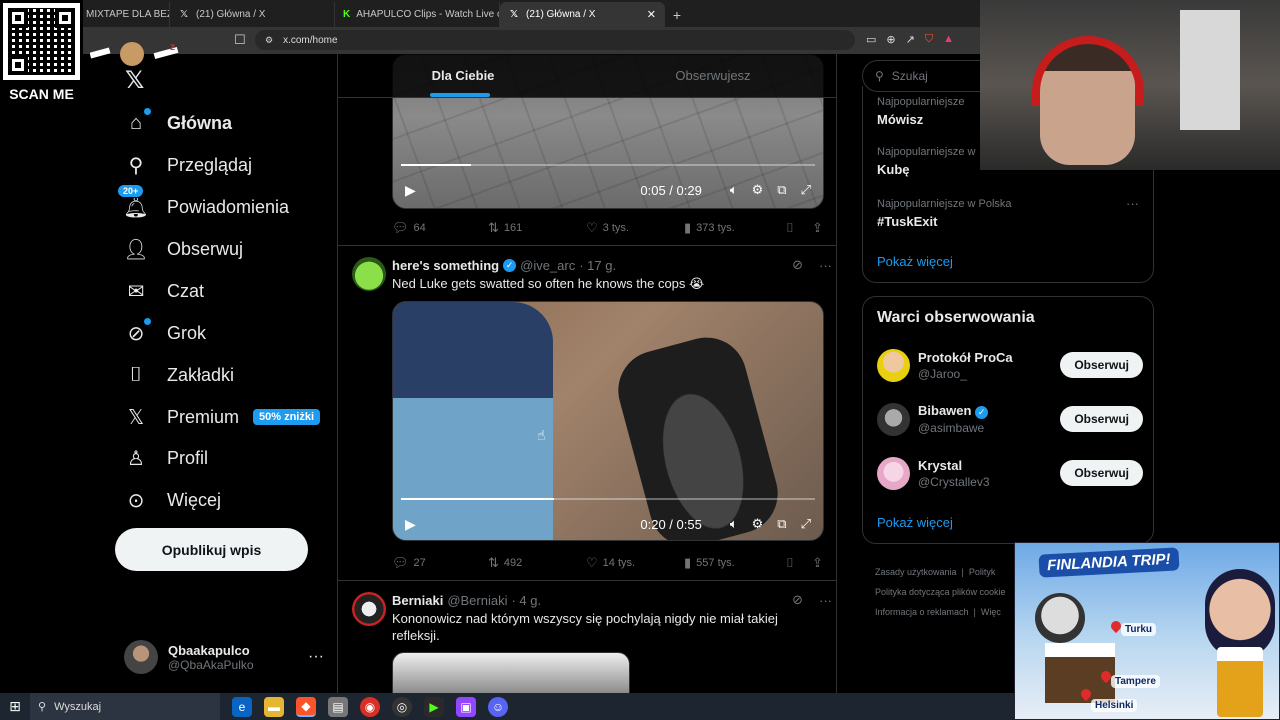 The image size is (1280, 720). I want to click on nav-bookmarks: ⌷ Zakładki, so click(178, 375).